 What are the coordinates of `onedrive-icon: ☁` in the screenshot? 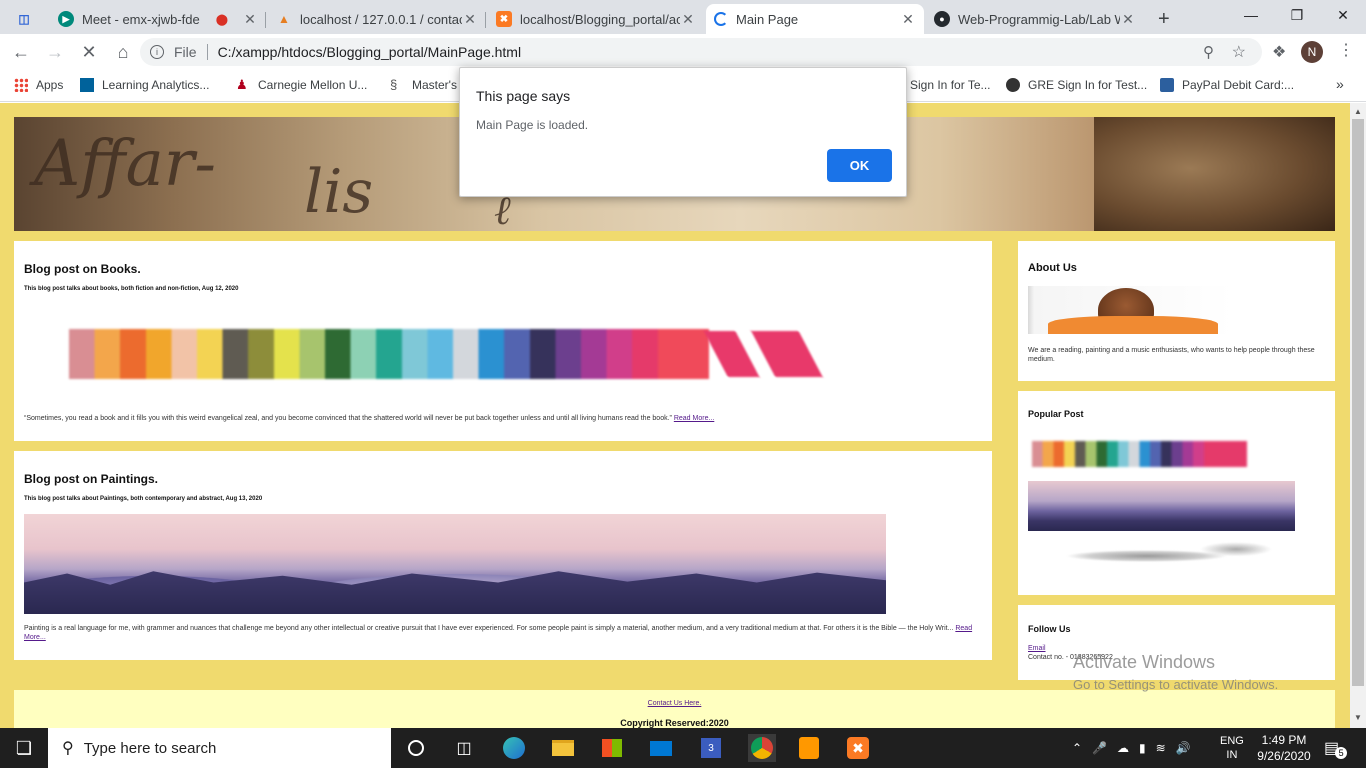 It's located at (1123, 748).